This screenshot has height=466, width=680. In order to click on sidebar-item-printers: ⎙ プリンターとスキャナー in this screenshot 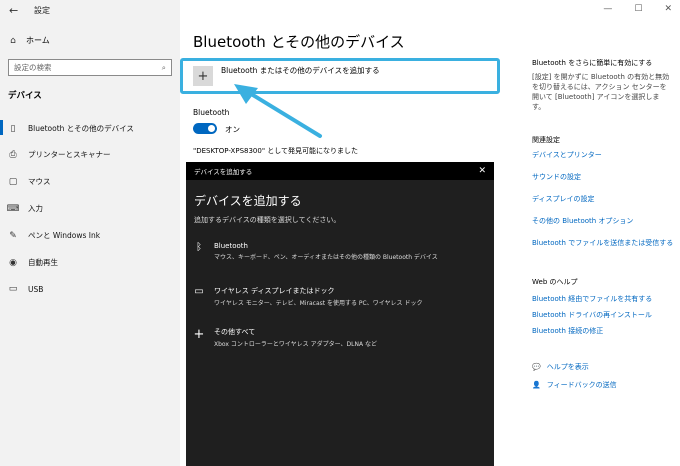, I will do `click(59, 154)`.